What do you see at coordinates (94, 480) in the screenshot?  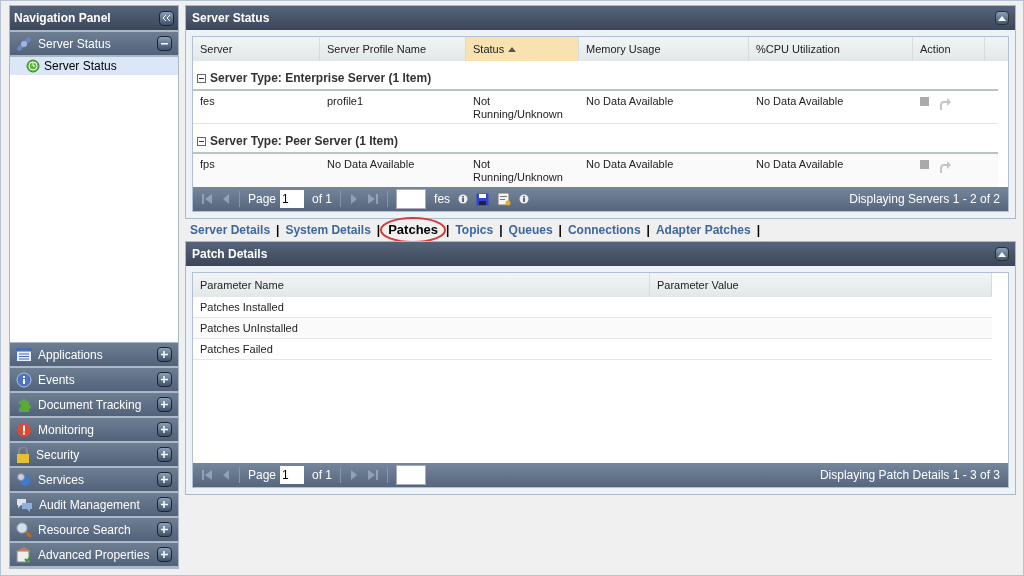 I see `accordion-header: Services` at bounding box center [94, 480].